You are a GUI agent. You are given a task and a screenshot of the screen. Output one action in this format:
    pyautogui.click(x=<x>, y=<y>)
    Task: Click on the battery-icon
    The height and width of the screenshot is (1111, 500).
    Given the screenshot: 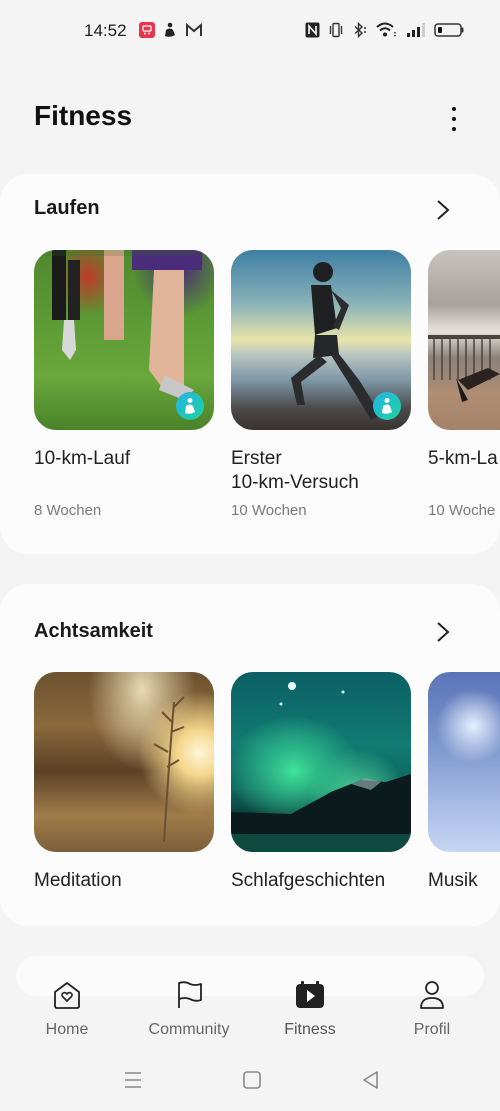 What is the action you would take?
    pyautogui.click(x=449, y=30)
    